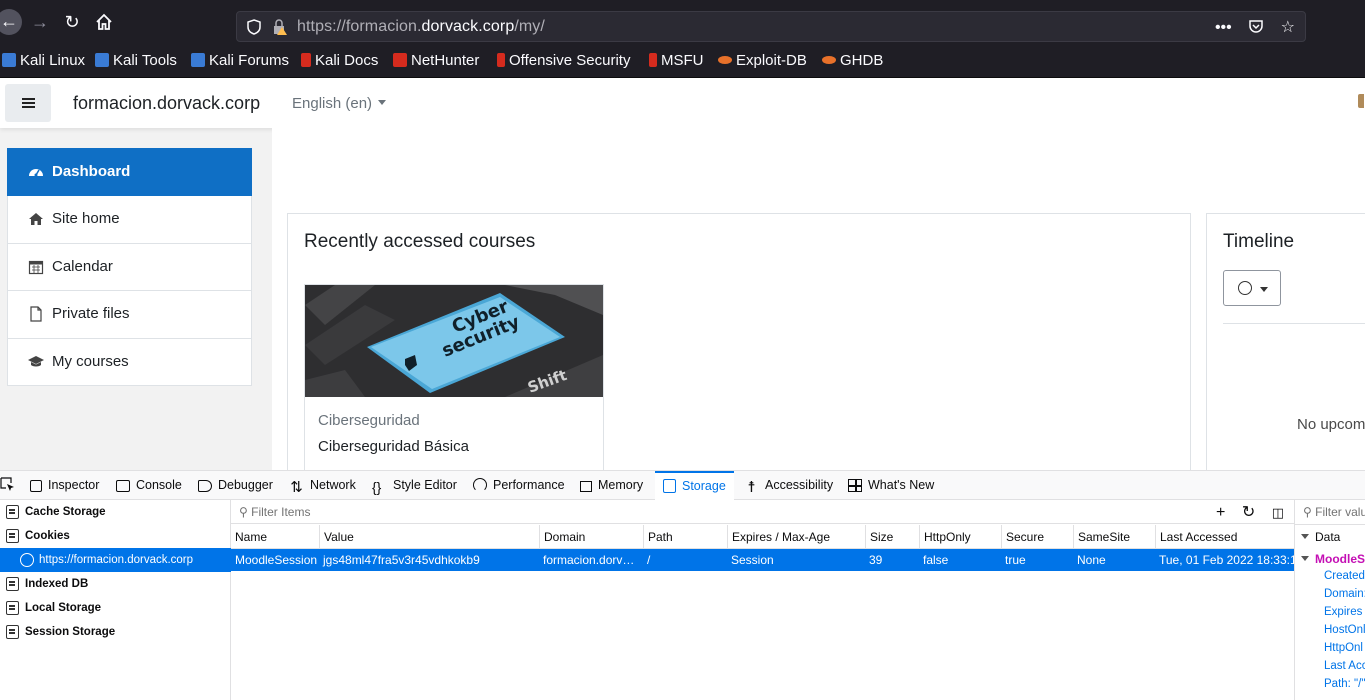 This screenshot has height=700, width=1365. What do you see at coordinates (115, 560) in the screenshot?
I see `tree-item-cookie-host: https://formacion.dorvack.corp` at bounding box center [115, 560].